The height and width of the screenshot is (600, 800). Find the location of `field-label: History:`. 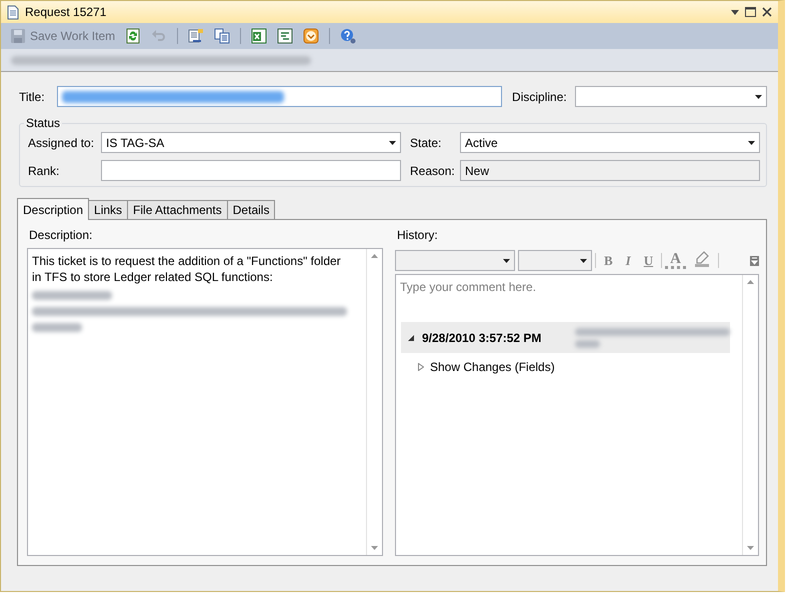

field-label: History: is located at coordinates (418, 235).